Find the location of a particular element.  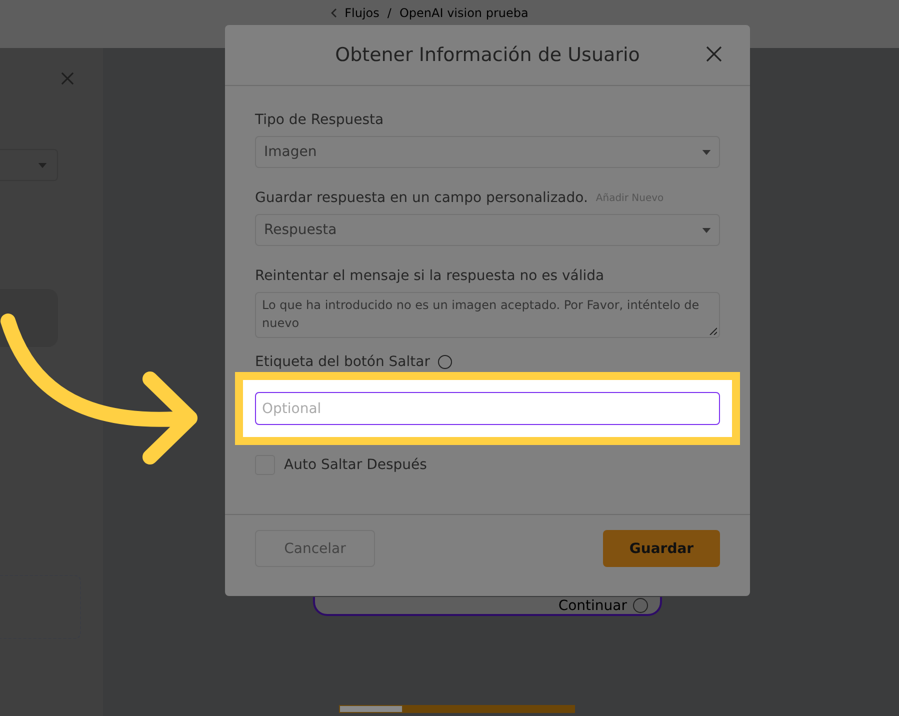

radio-icon is located at coordinates (640, 605).